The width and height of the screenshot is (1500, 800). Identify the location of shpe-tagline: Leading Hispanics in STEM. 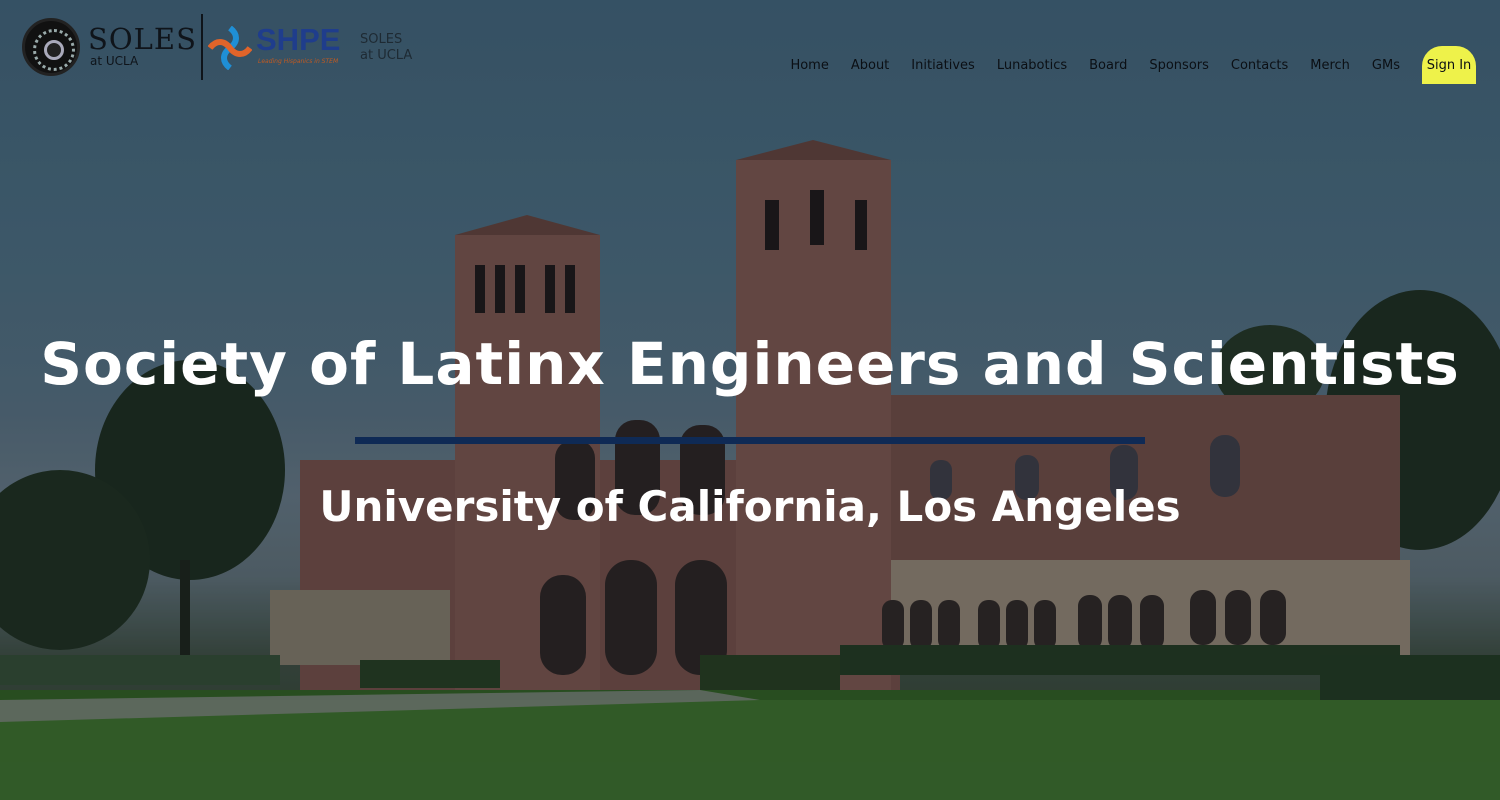
(298, 61).